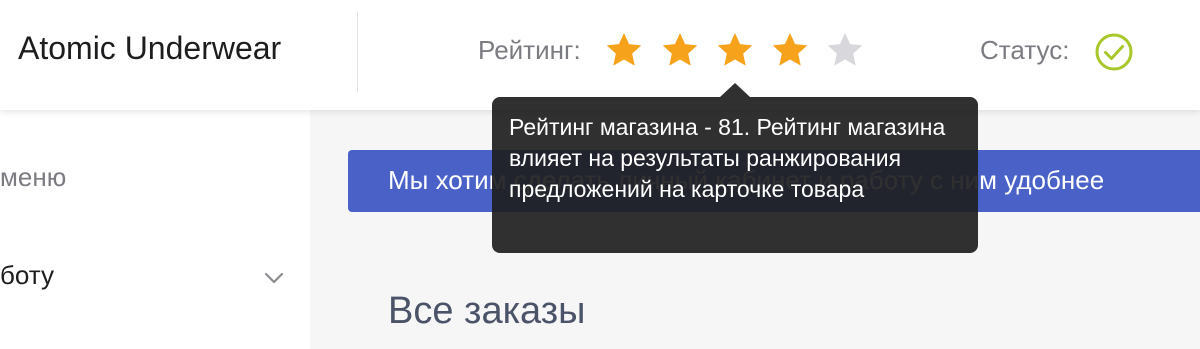 The width and height of the screenshot is (1200, 349). What do you see at coordinates (149, 48) in the screenshot?
I see `shop-name: Atomic Underwear` at bounding box center [149, 48].